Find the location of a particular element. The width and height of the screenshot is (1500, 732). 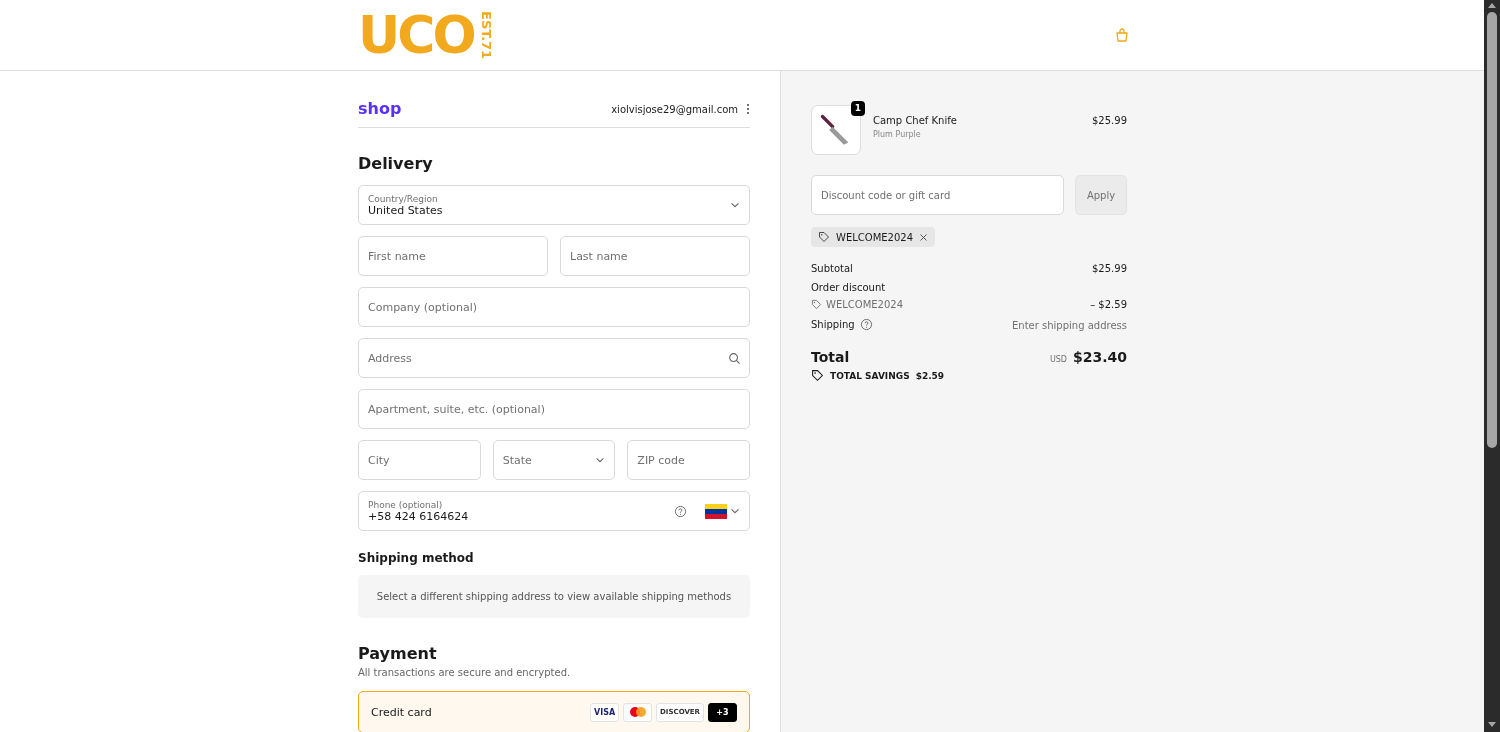

more-options-icon is located at coordinates (748, 109).